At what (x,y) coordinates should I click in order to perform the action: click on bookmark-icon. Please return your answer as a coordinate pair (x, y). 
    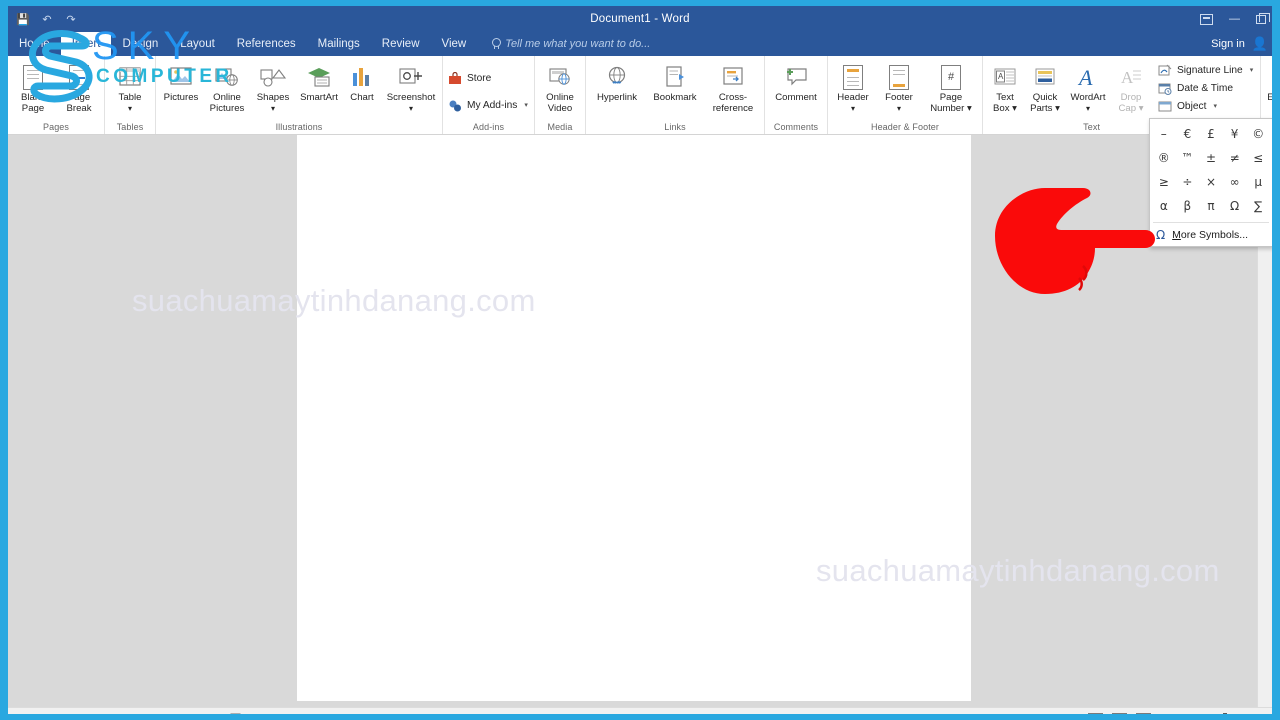
    Looking at the image, I should click on (675, 77).